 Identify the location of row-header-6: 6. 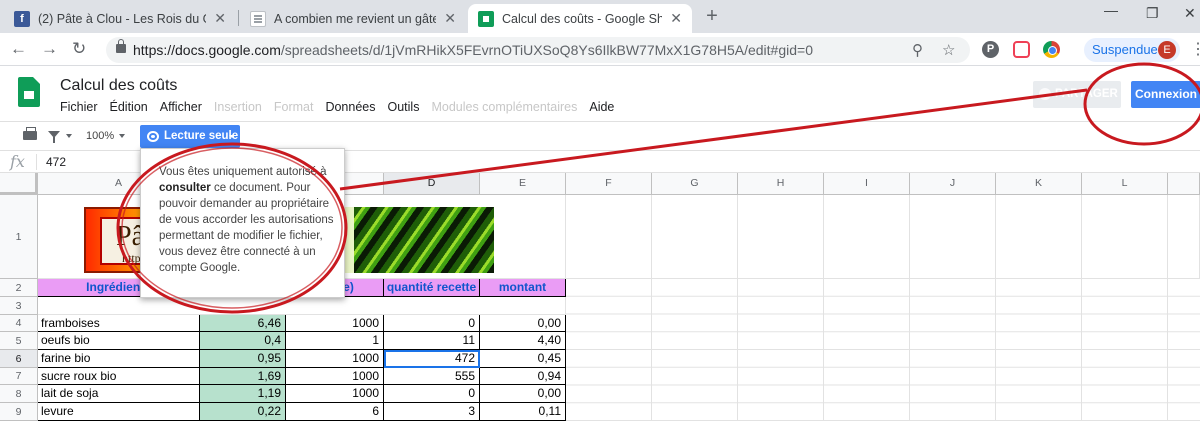
(19, 359).